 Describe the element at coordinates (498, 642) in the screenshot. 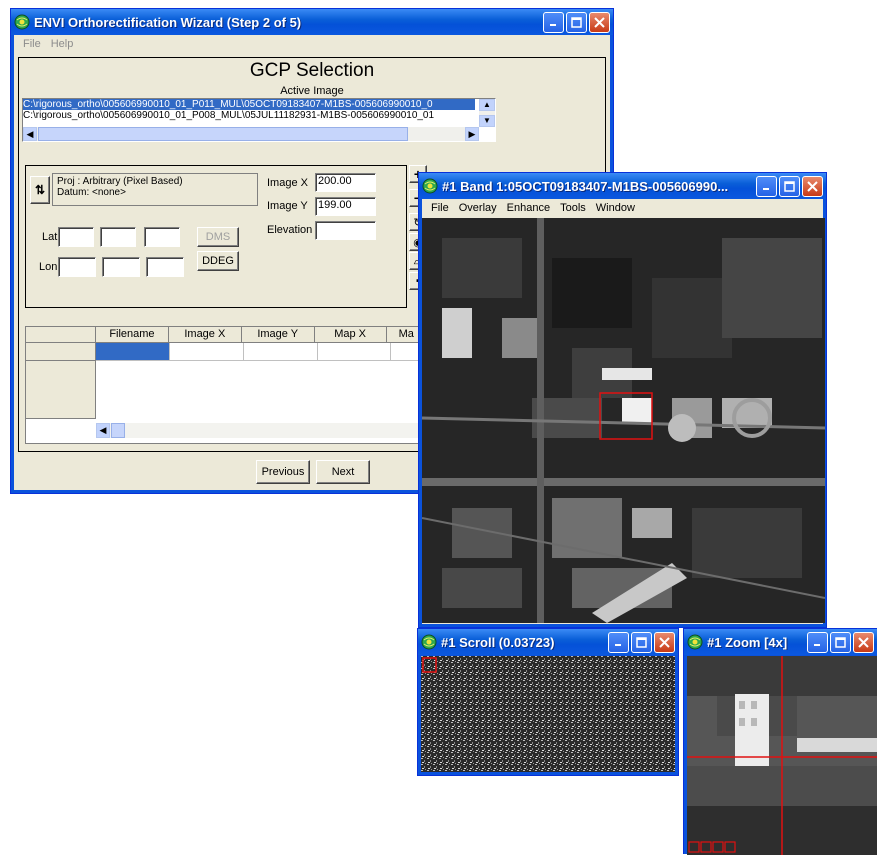

I see `scroll-title: #1 Scroll (0.03723)` at that location.